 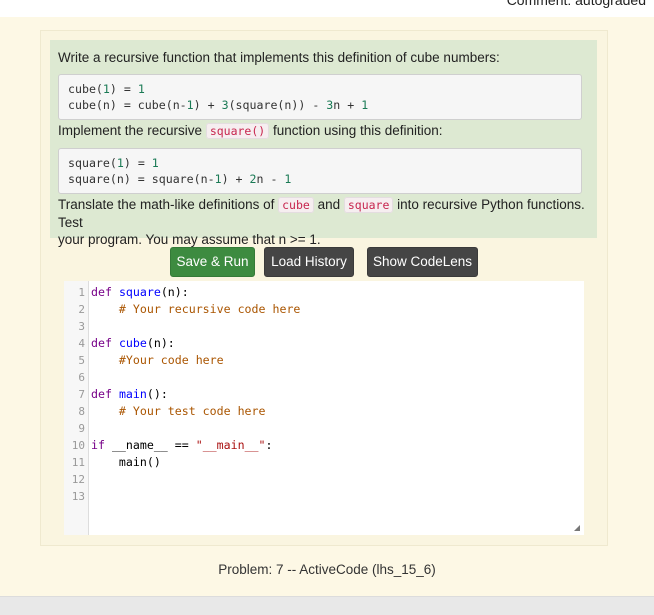 I want to click on function-name: cube, so click(x=132, y=343).